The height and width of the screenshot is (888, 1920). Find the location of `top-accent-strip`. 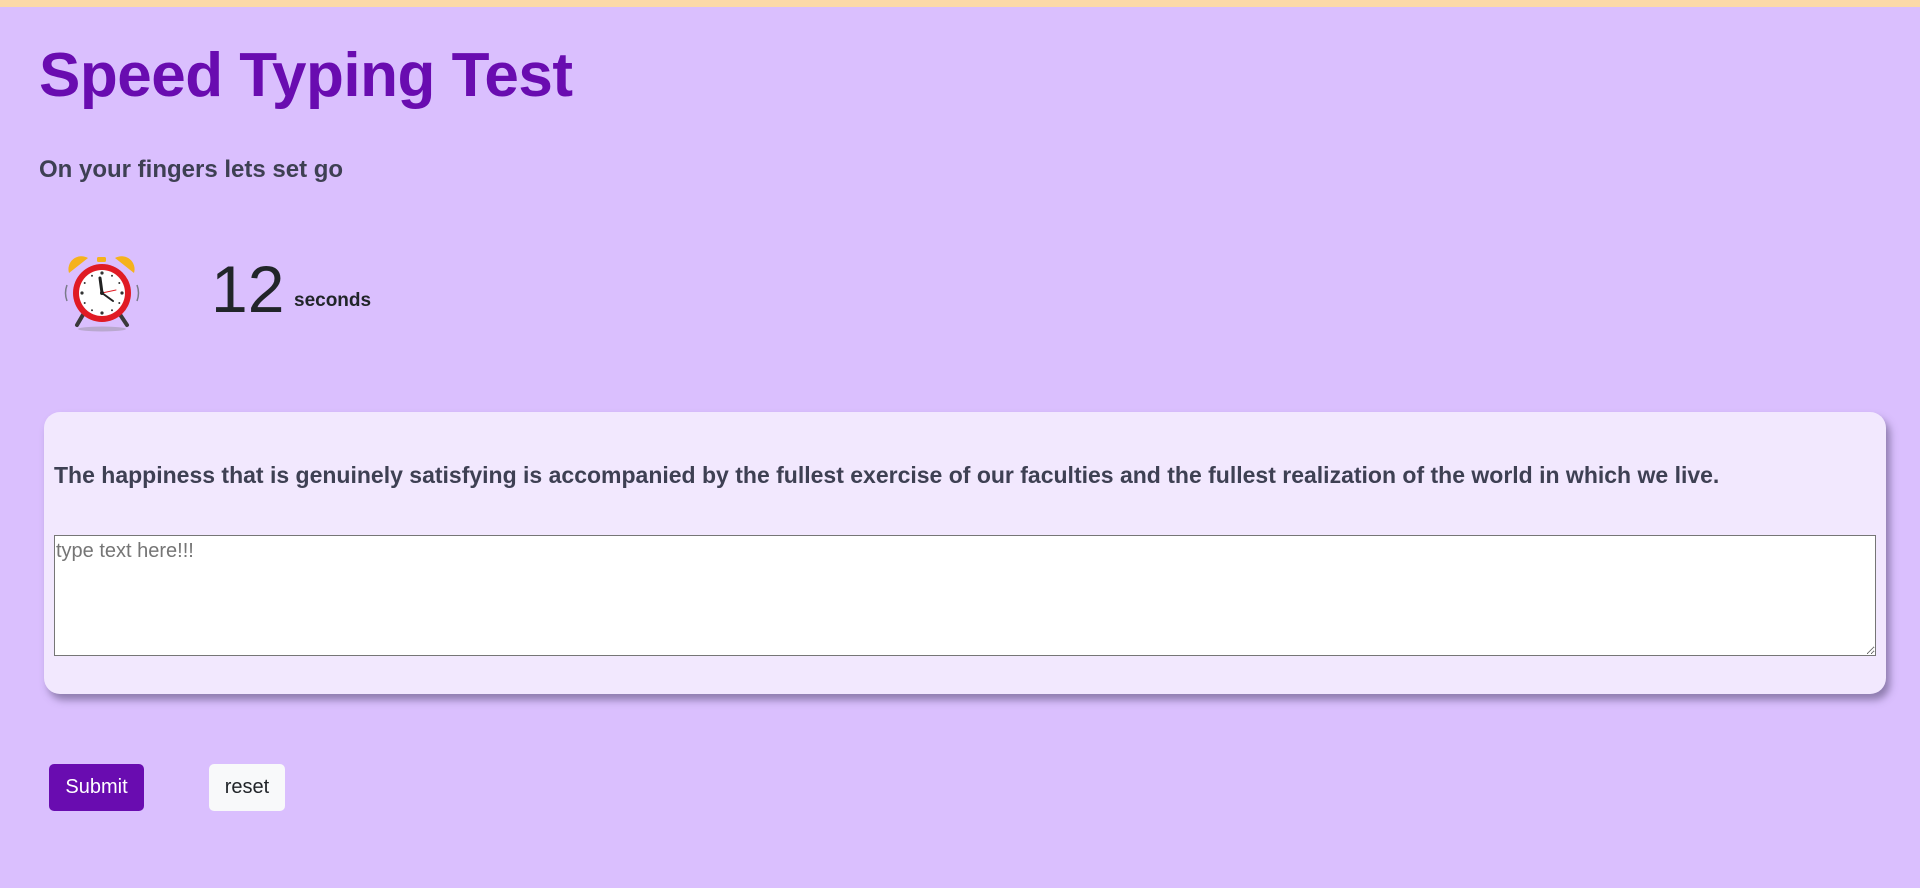

top-accent-strip is located at coordinates (960, 3).